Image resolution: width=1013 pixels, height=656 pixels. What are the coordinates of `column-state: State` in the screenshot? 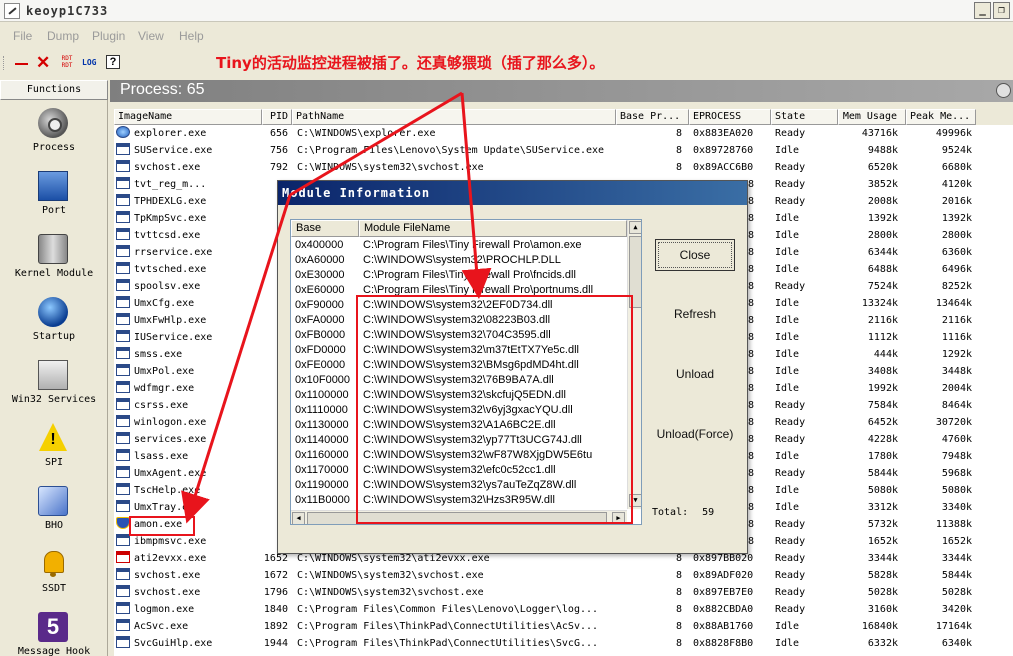 It's located at (804, 117).